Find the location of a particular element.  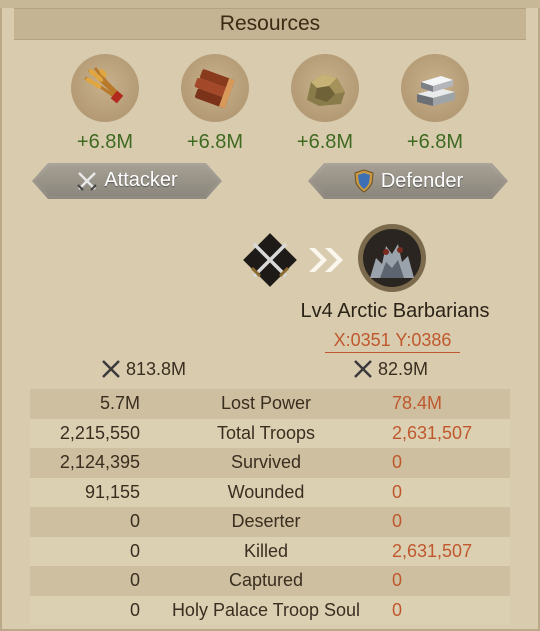

defender-power: 82.9M is located at coordinates (390, 369).